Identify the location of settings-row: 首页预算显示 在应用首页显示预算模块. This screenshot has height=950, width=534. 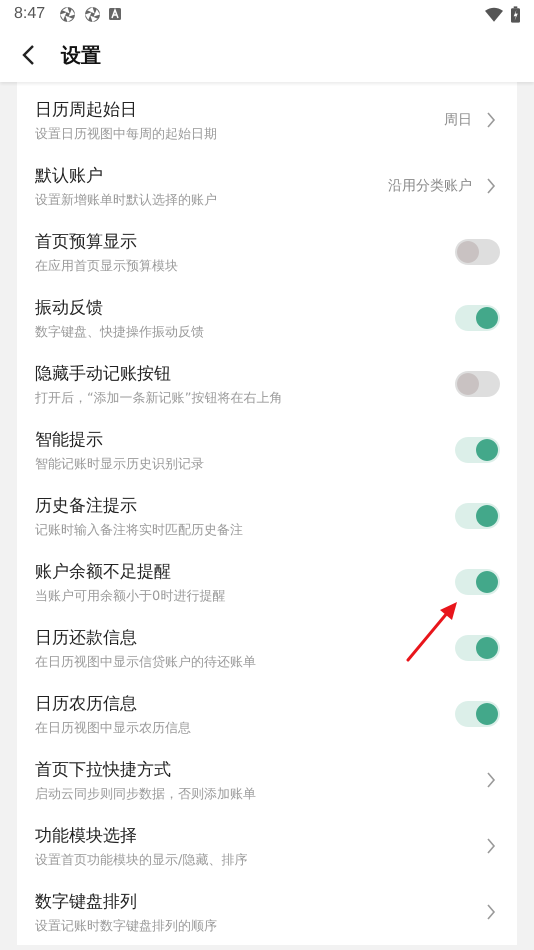
(267, 252).